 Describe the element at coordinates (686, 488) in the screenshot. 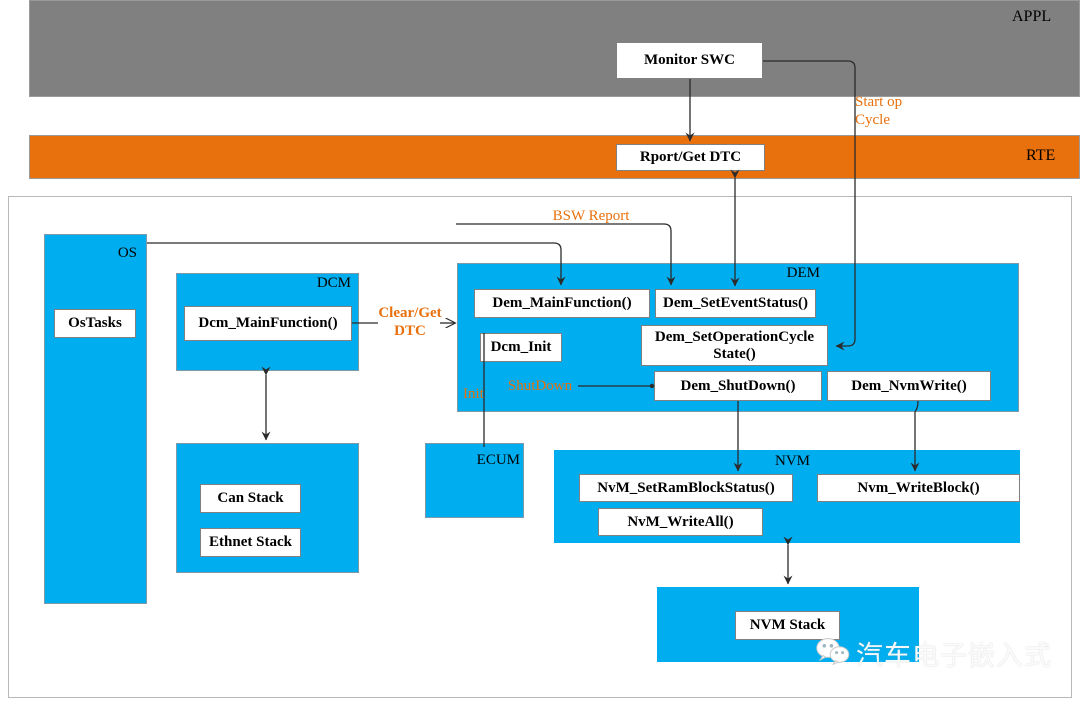

I see `box-nvm-setramblockstatus: NvM_SetRamBlockStatus()` at that location.